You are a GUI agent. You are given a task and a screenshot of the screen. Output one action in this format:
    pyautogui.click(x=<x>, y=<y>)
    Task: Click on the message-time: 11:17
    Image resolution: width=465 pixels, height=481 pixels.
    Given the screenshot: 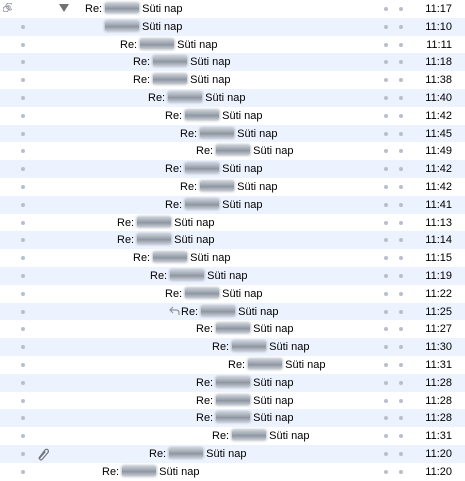 What is the action you would take?
    pyautogui.click(x=438, y=9)
    